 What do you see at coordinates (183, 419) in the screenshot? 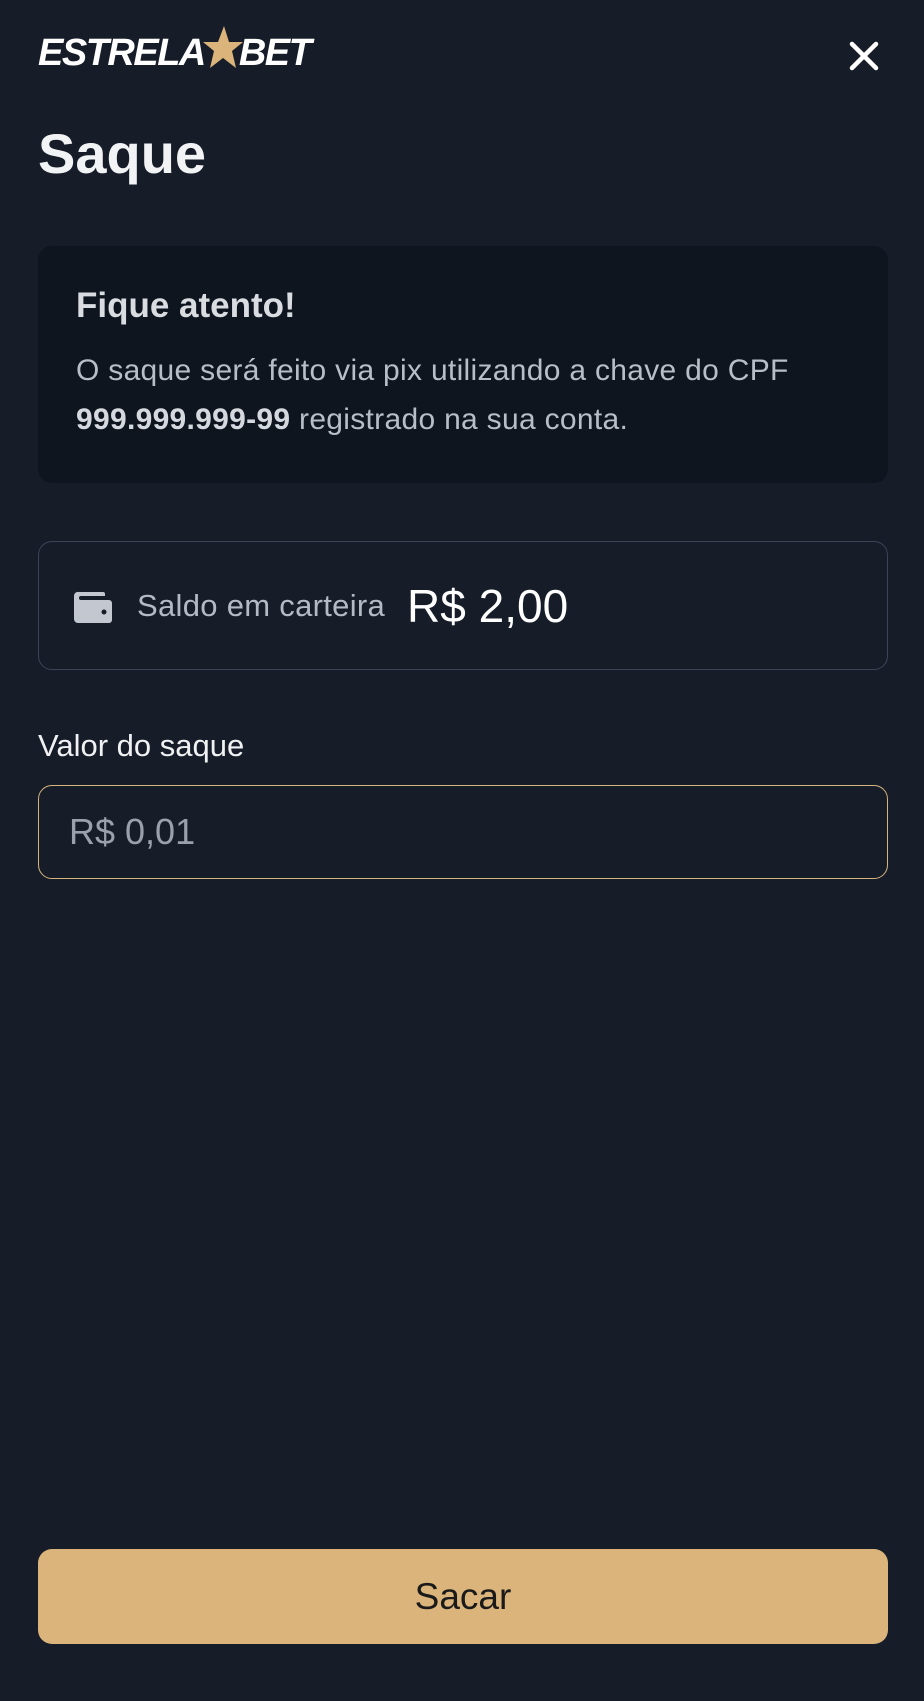
I see `notice-cpf: 999.999.999-99` at bounding box center [183, 419].